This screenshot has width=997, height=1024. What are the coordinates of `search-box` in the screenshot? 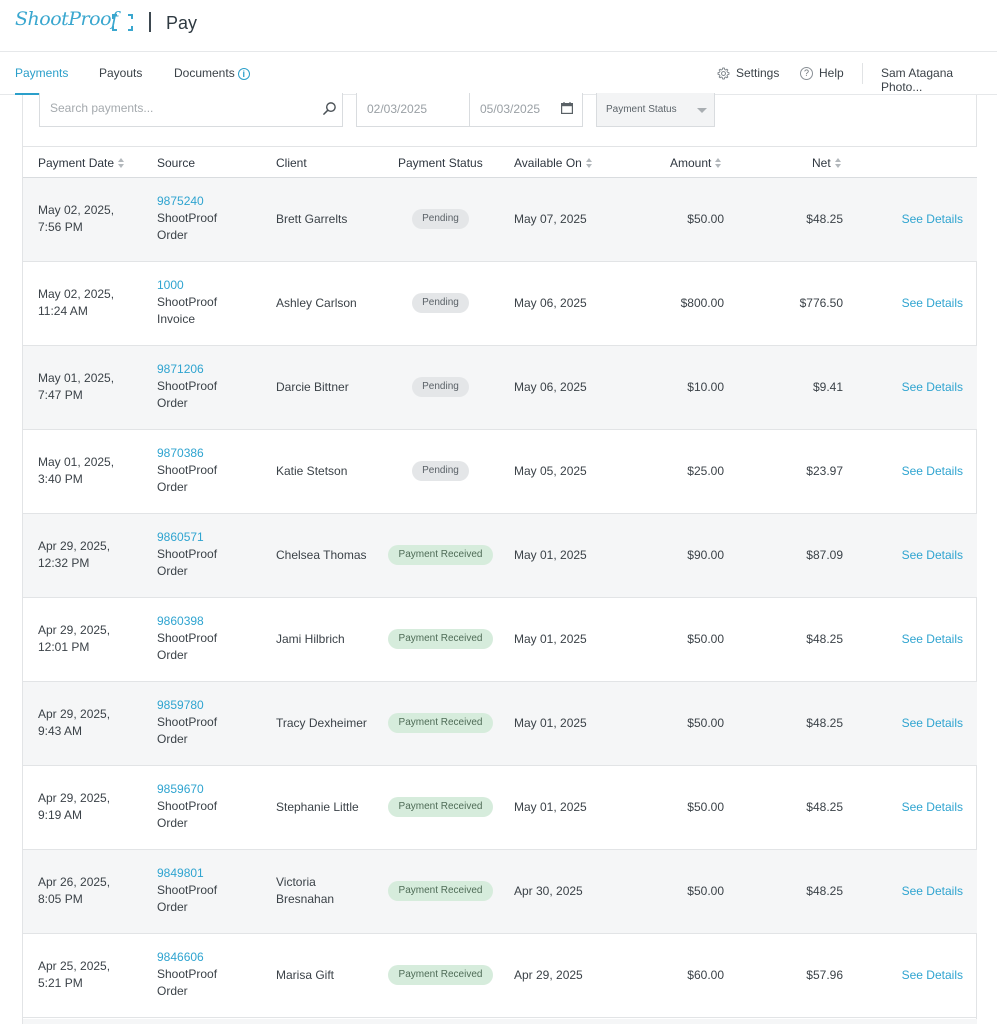 It's located at (191, 110).